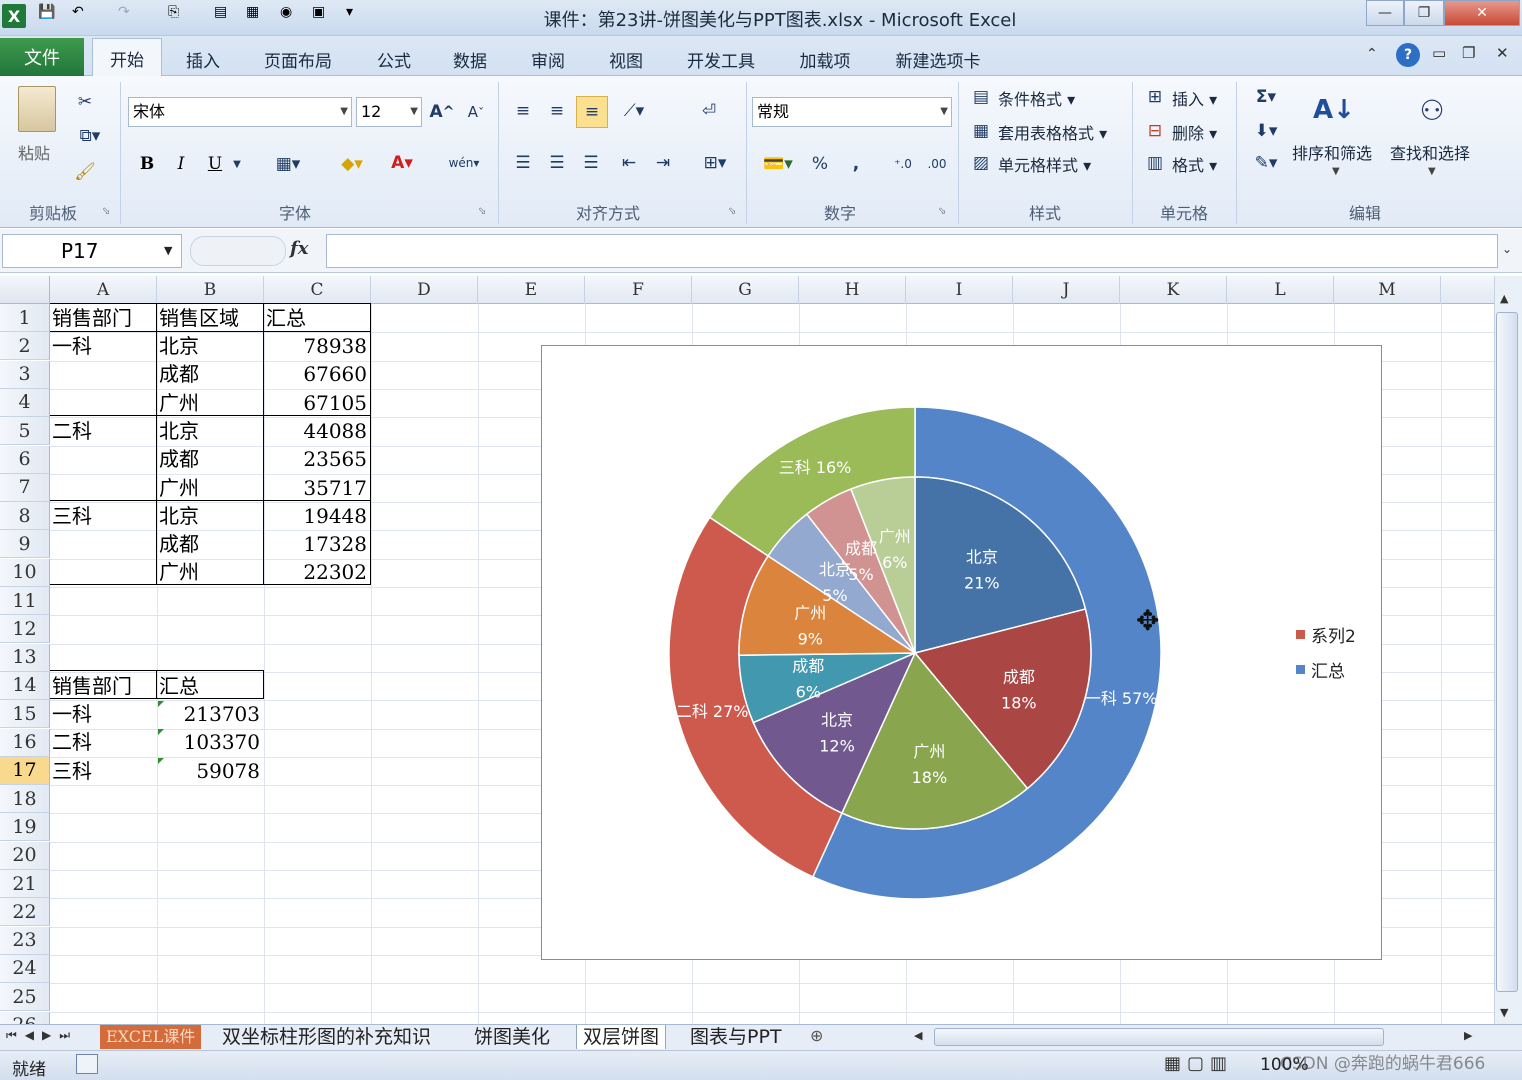 Image resolution: width=1522 pixels, height=1080 pixels. Describe the element at coordinates (736, 1037) in the screenshot. I see `sheet-tab-chart-ppt: 图表与PPT` at that location.